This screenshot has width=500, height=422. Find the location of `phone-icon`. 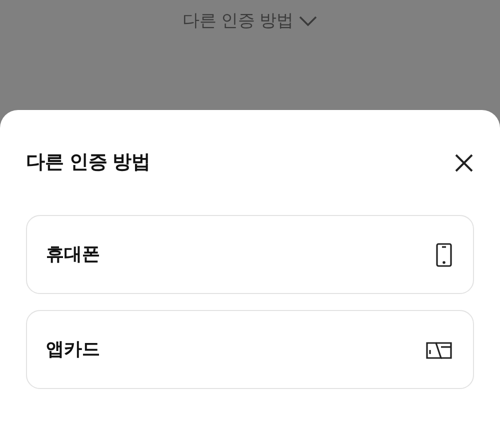

phone-icon is located at coordinates (444, 254).